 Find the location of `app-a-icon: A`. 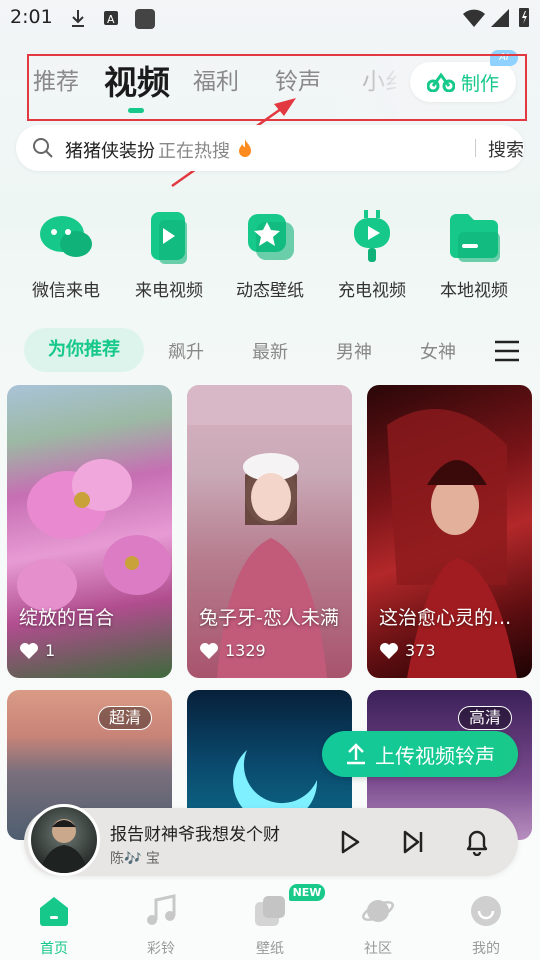

app-a-icon: A is located at coordinates (111, 18).